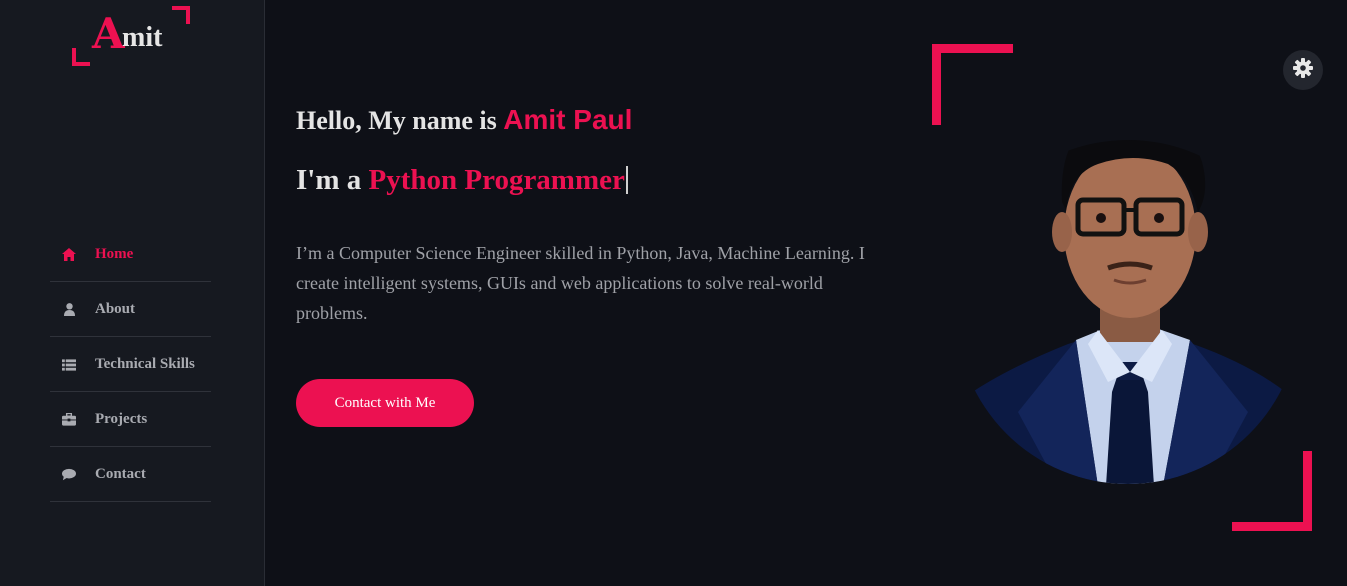  I want to click on home-icon, so click(69, 255).